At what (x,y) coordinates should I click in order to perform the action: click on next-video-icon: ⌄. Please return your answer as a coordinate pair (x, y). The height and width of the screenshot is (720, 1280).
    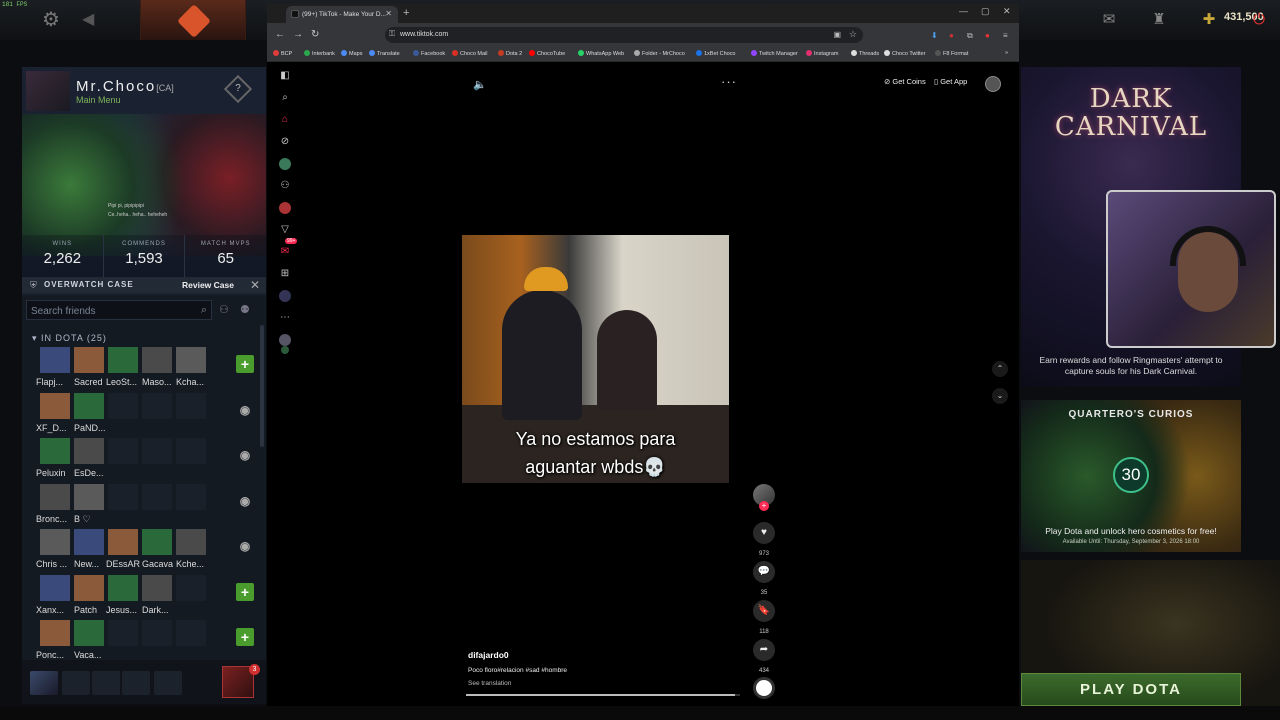
    Looking at the image, I should click on (1000, 396).